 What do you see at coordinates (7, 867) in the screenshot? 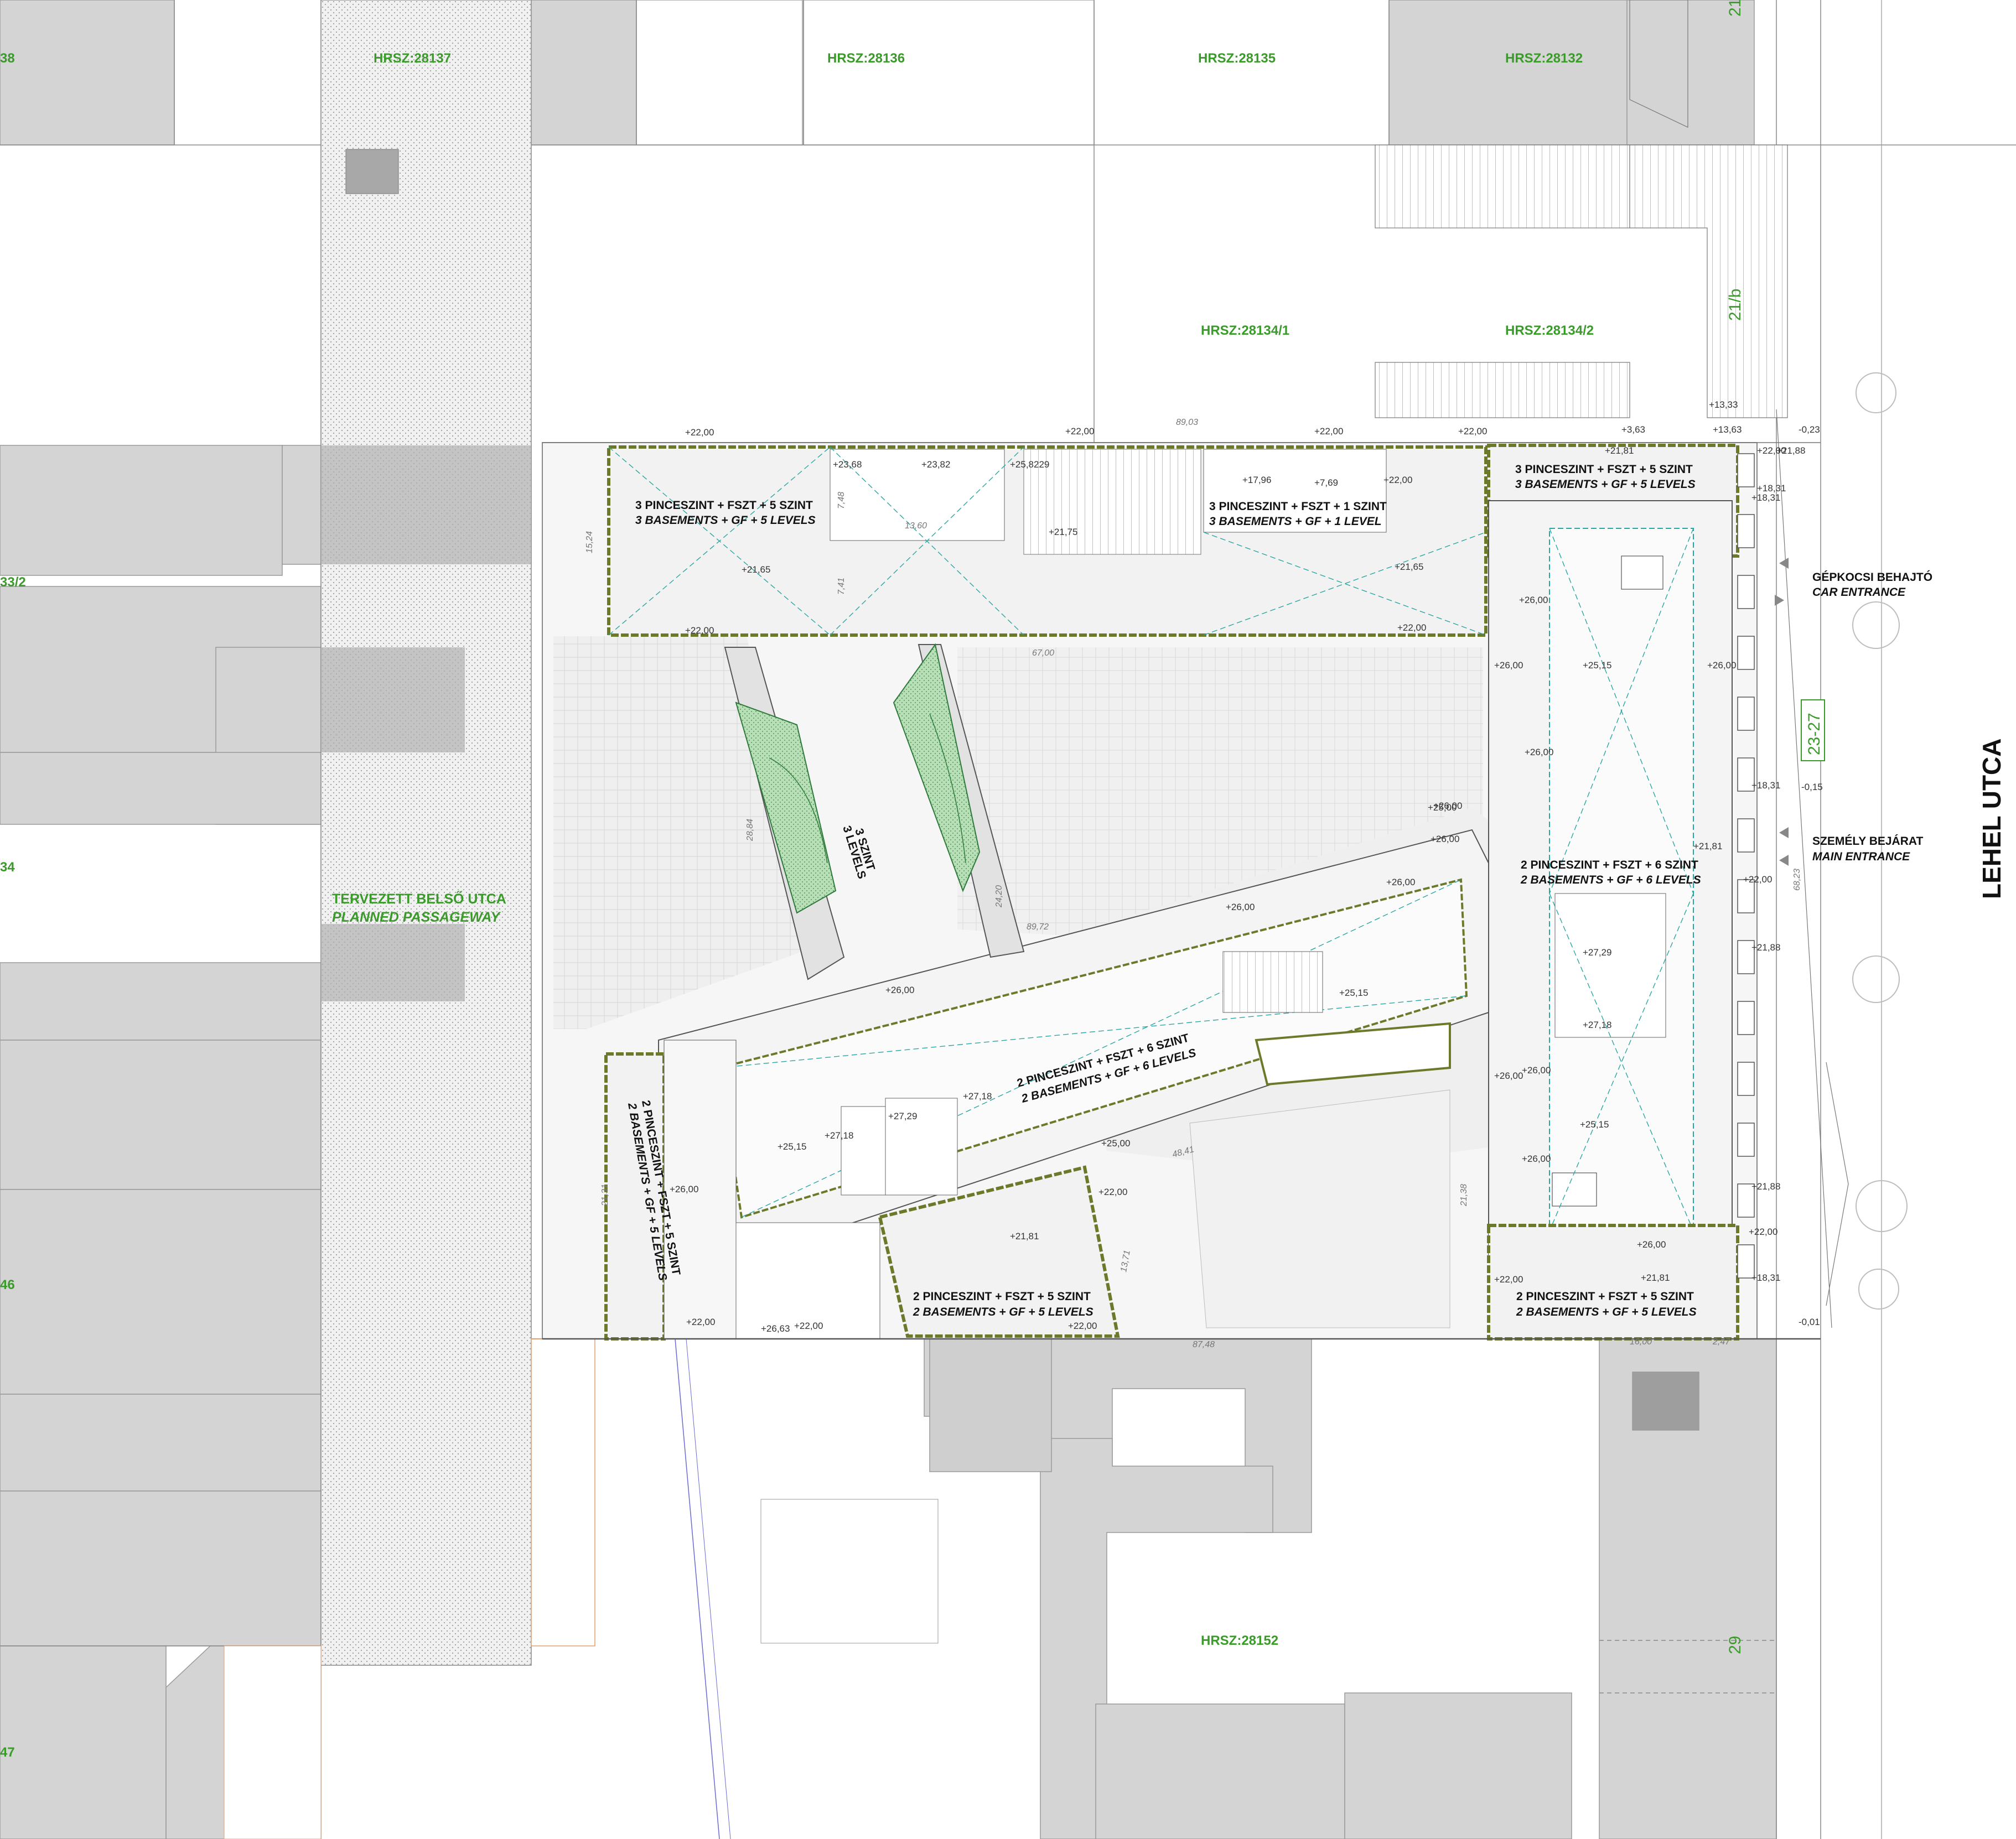
I see `edge-plot-34: 34` at bounding box center [7, 867].